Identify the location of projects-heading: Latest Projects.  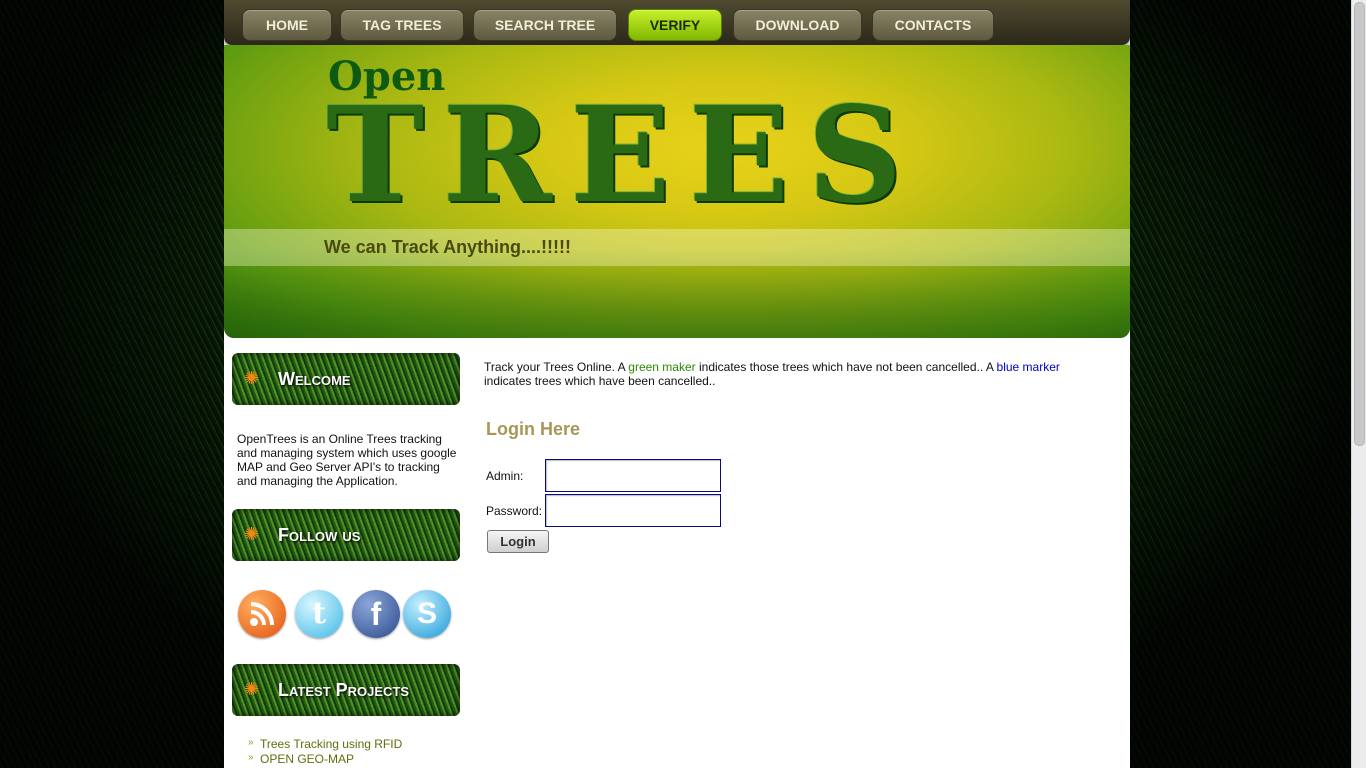
(344, 690).